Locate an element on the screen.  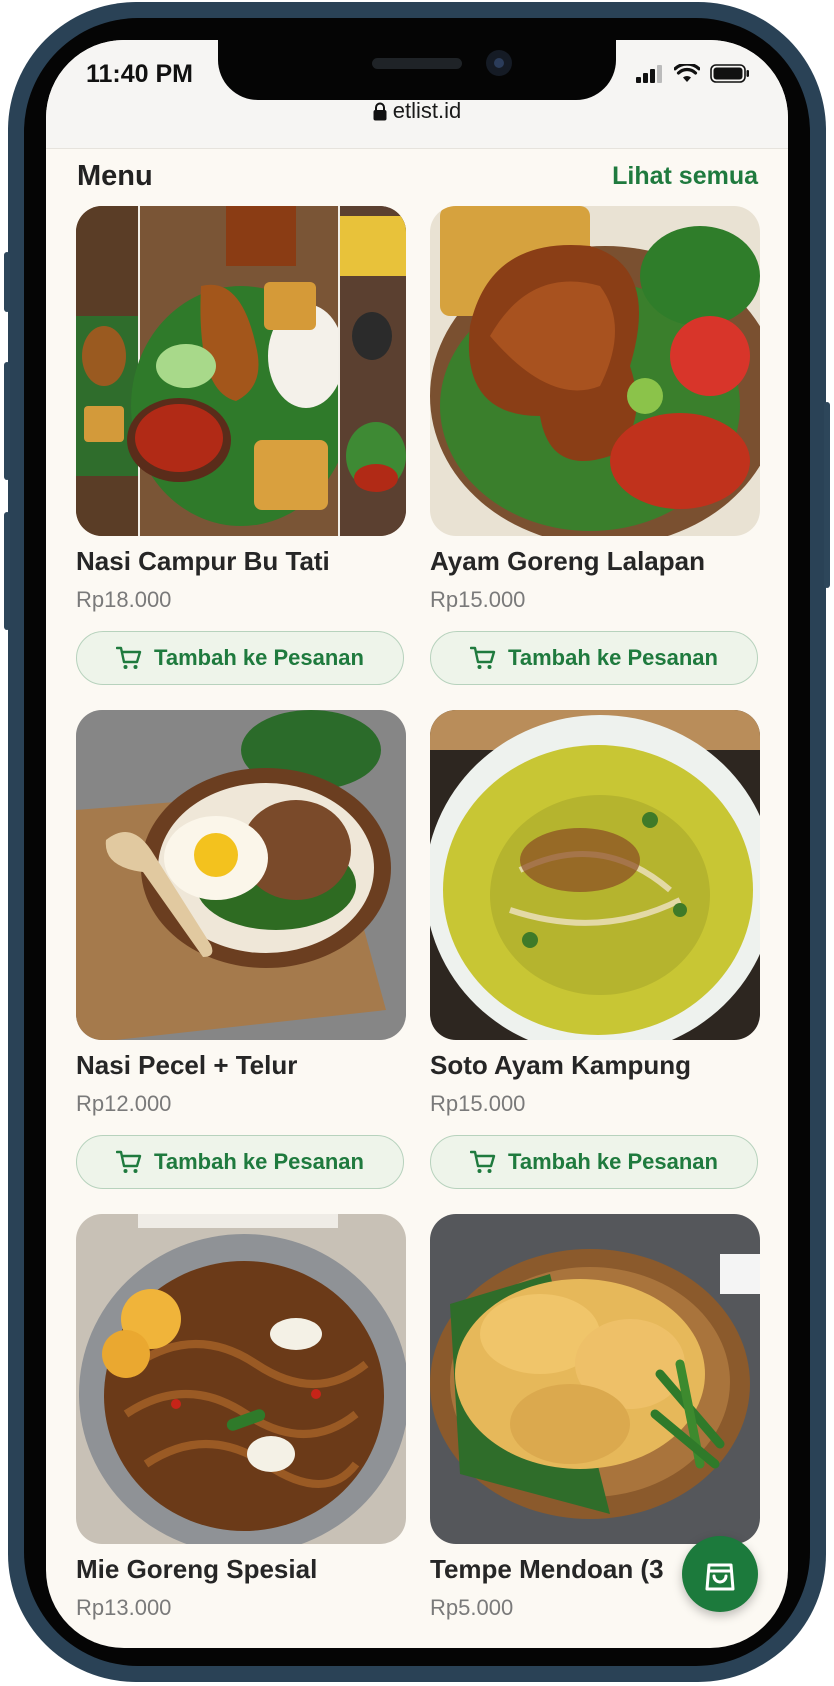
item-price: Rp5.000 is located at coordinates (472, 1607).